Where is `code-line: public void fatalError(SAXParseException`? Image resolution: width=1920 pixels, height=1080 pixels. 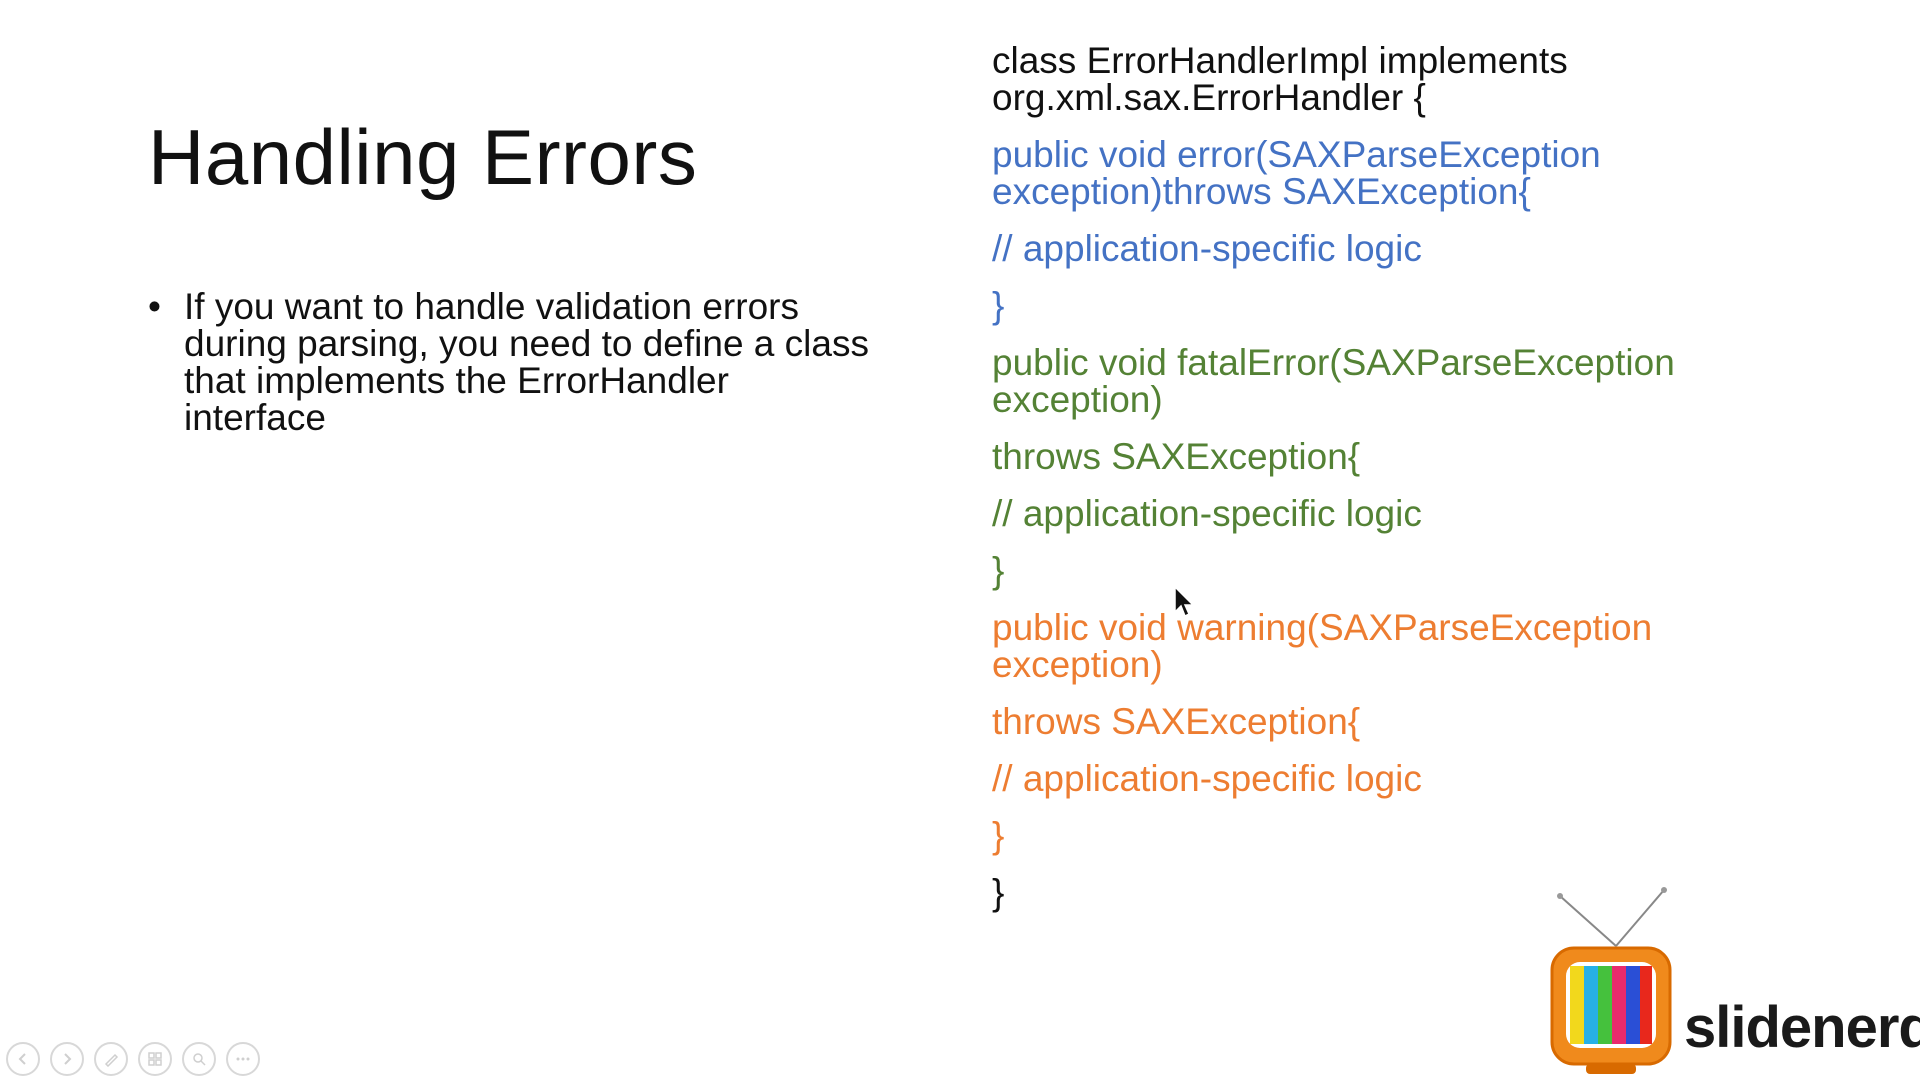
code-line: public void fatalError(SAXParseException is located at coordinates (1333, 362).